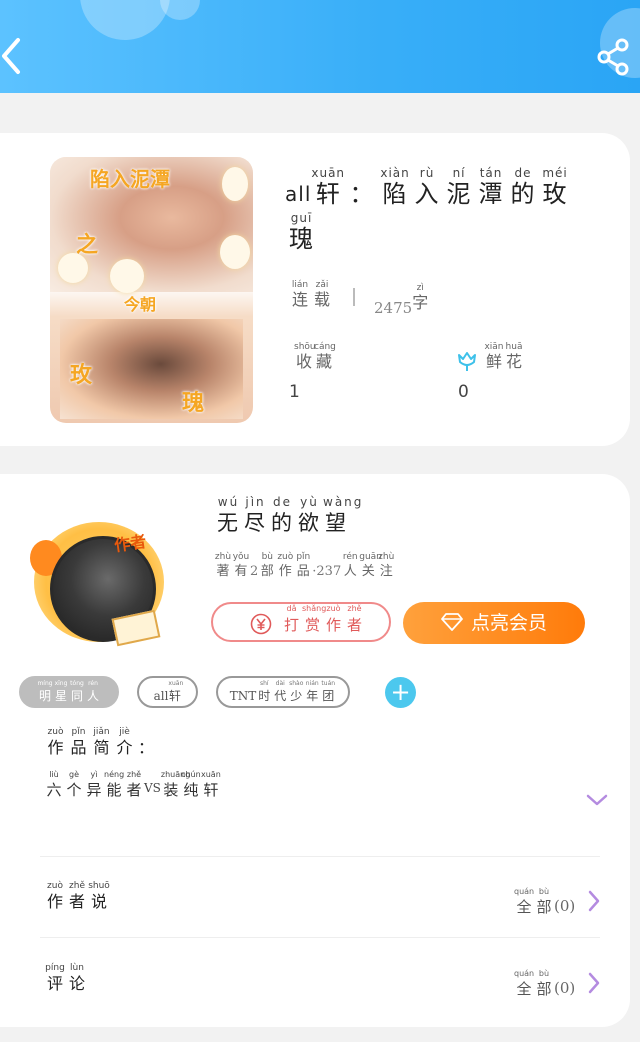  What do you see at coordinates (285, 565) in the screenshot?
I see `stat-char: zuò 作` at bounding box center [285, 565].